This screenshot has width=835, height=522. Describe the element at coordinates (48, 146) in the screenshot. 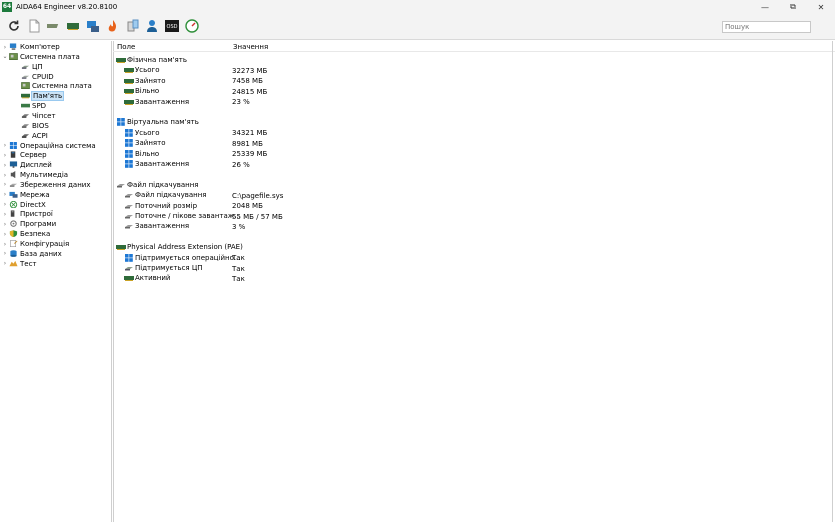

I see `tree-item: › Операційна система` at that location.